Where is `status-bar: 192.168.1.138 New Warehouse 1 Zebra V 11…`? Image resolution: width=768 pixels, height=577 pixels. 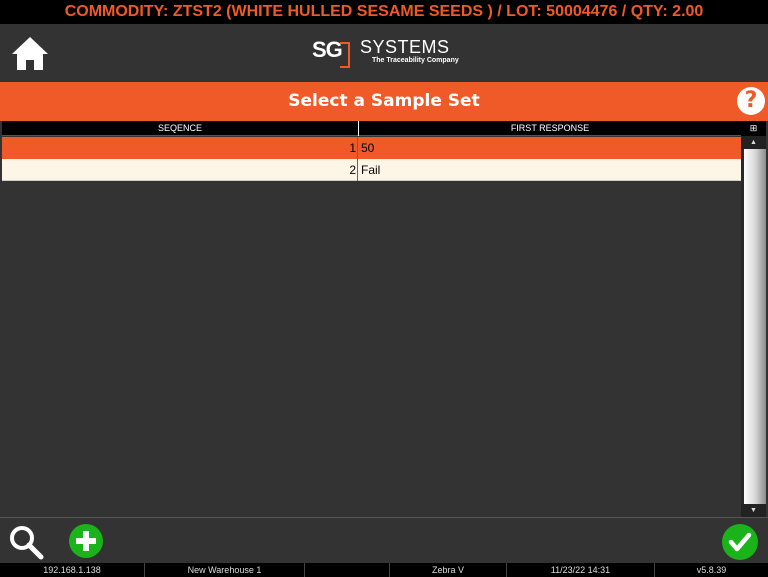 status-bar: 192.168.1.138 New Warehouse 1 Zebra V 11… is located at coordinates (384, 570).